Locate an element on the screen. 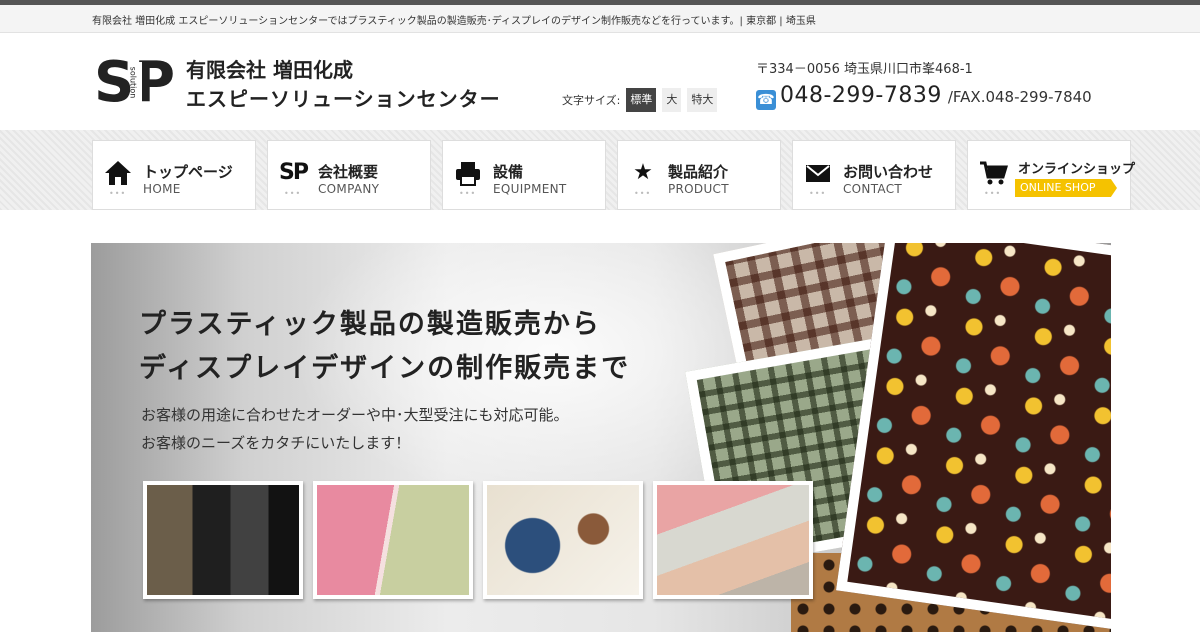 The image size is (1200, 632). nav-label-en: HOME is located at coordinates (162, 189).